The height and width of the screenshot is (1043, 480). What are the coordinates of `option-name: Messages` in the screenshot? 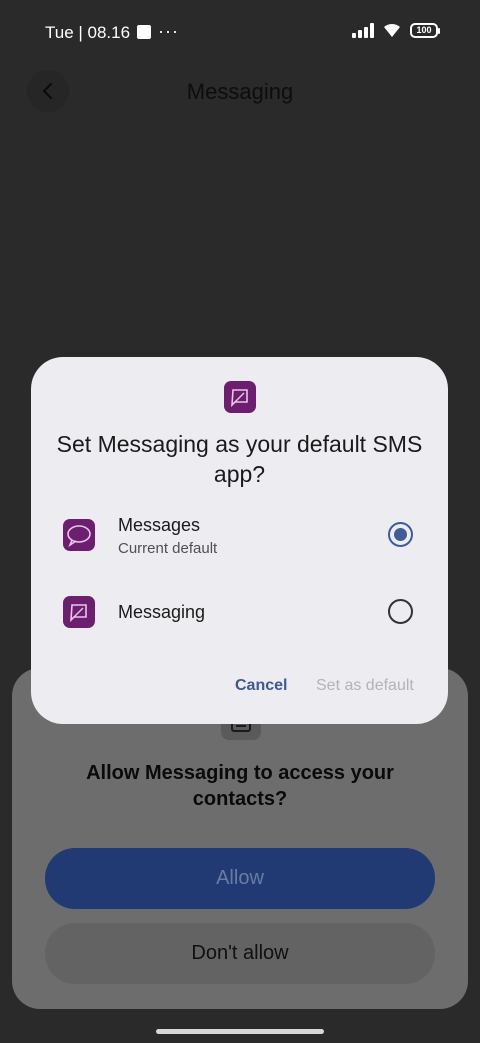 It's located at (159, 525).